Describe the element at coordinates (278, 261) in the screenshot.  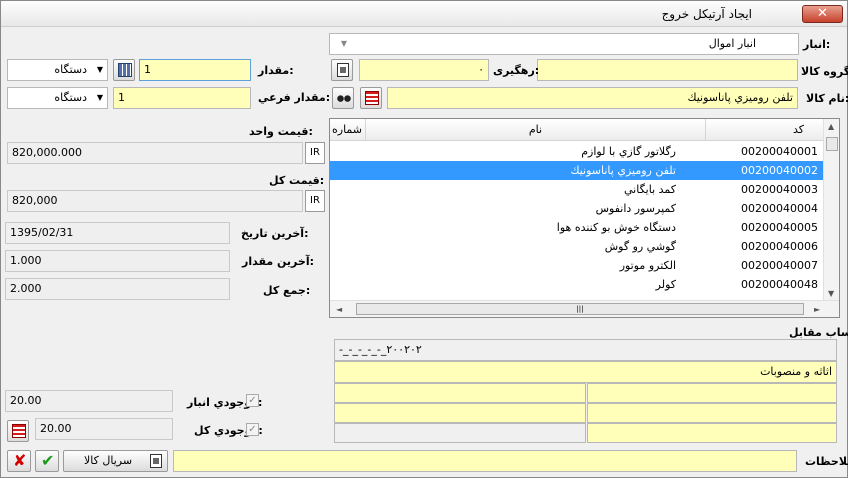
I see `last-qty-label: آخرين مقدار:` at that location.